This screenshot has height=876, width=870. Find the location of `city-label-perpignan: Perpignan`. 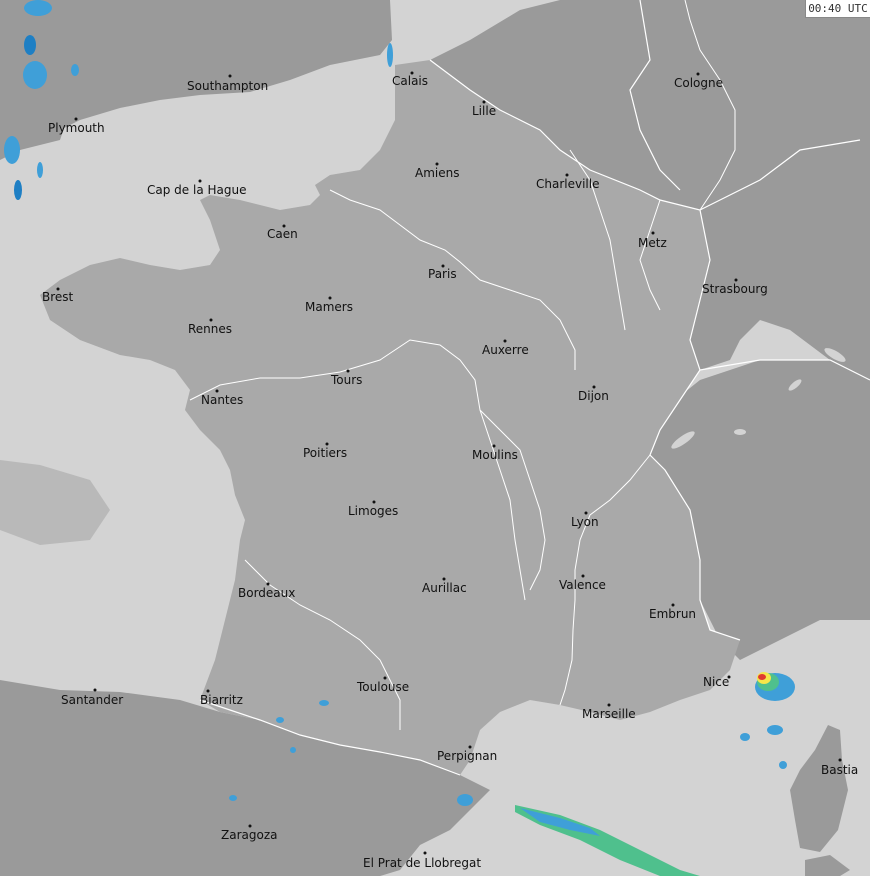

city-label-perpignan: Perpignan is located at coordinates (467, 756).